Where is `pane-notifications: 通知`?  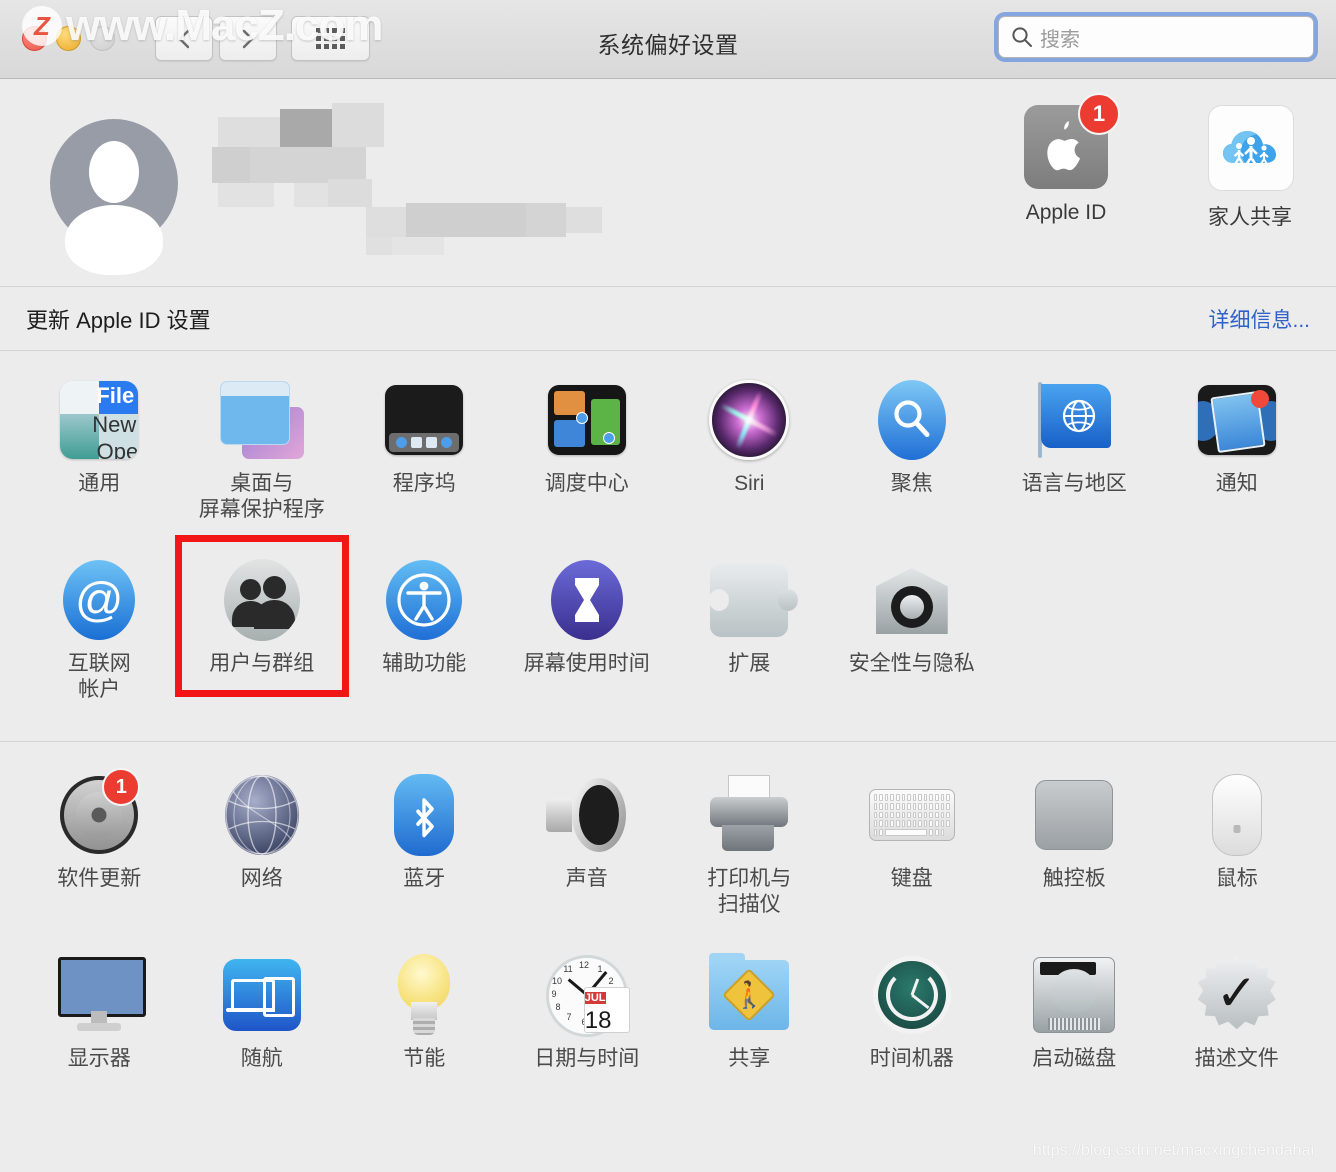 pane-notifications: 通知 is located at coordinates (1237, 459).